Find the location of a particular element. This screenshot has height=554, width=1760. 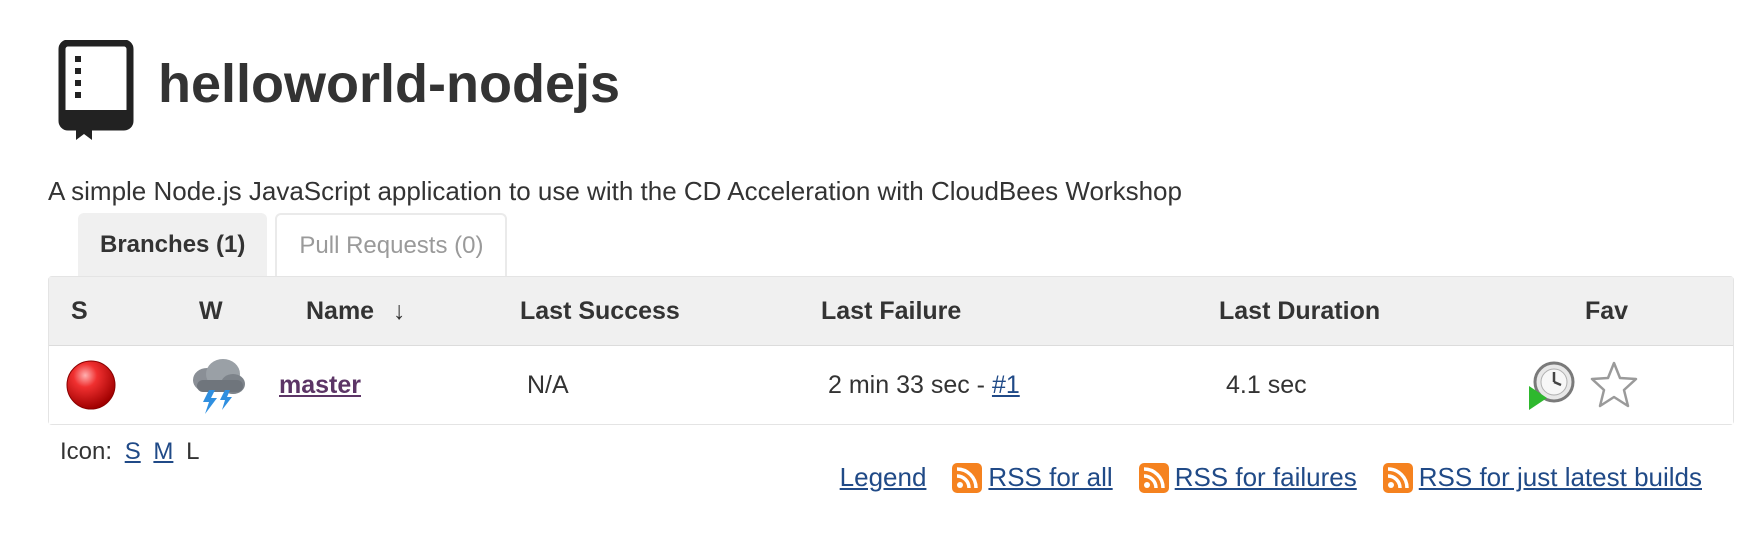

name-cell: master is located at coordinates (320, 385).